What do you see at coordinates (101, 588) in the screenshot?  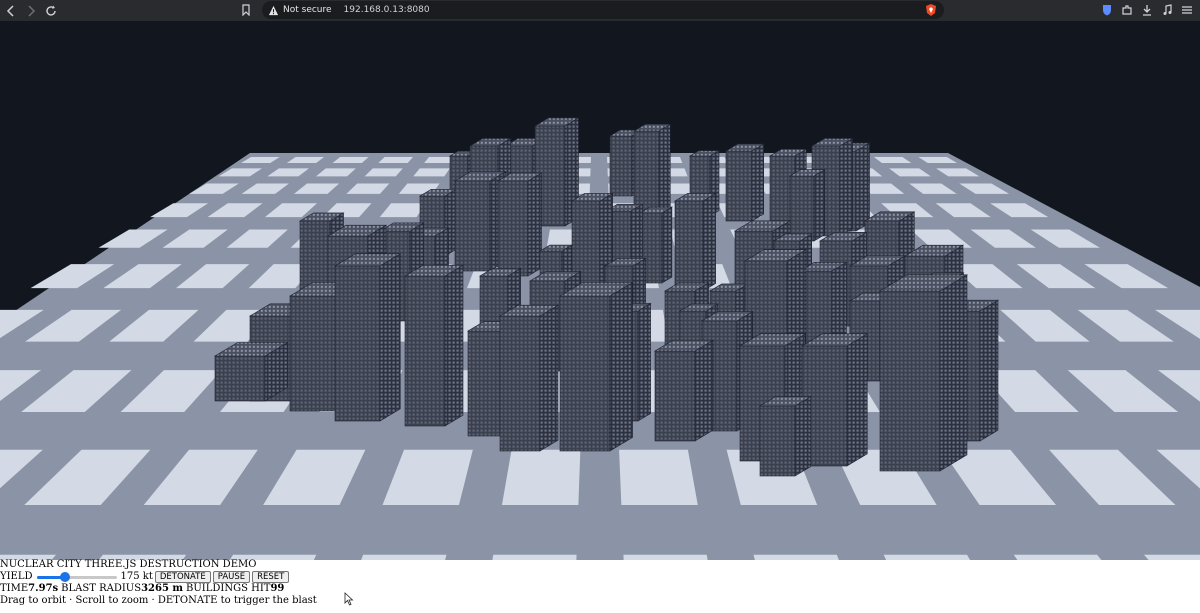 I see `blast-radius-label: BLAST RADIUS` at bounding box center [101, 588].